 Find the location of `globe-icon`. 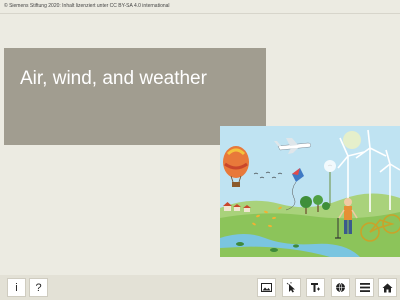

globe-icon is located at coordinates (340, 287).